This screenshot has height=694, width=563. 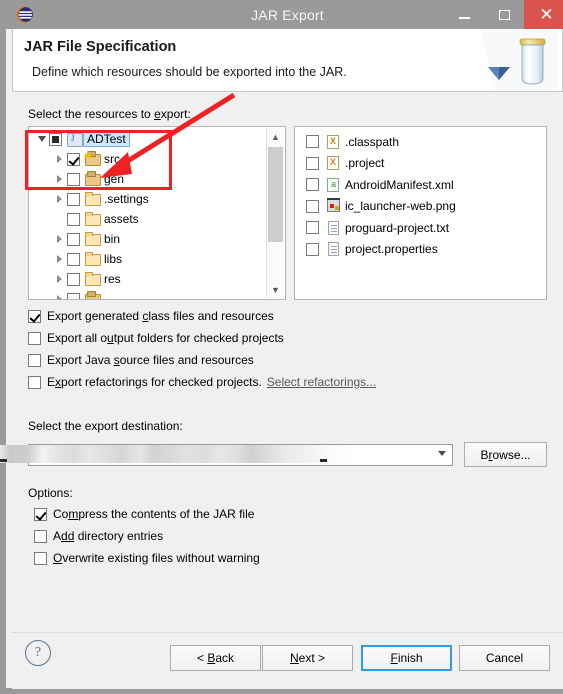 What do you see at coordinates (365, 163) in the screenshot?
I see `file-name-label: .project` at bounding box center [365, 163].